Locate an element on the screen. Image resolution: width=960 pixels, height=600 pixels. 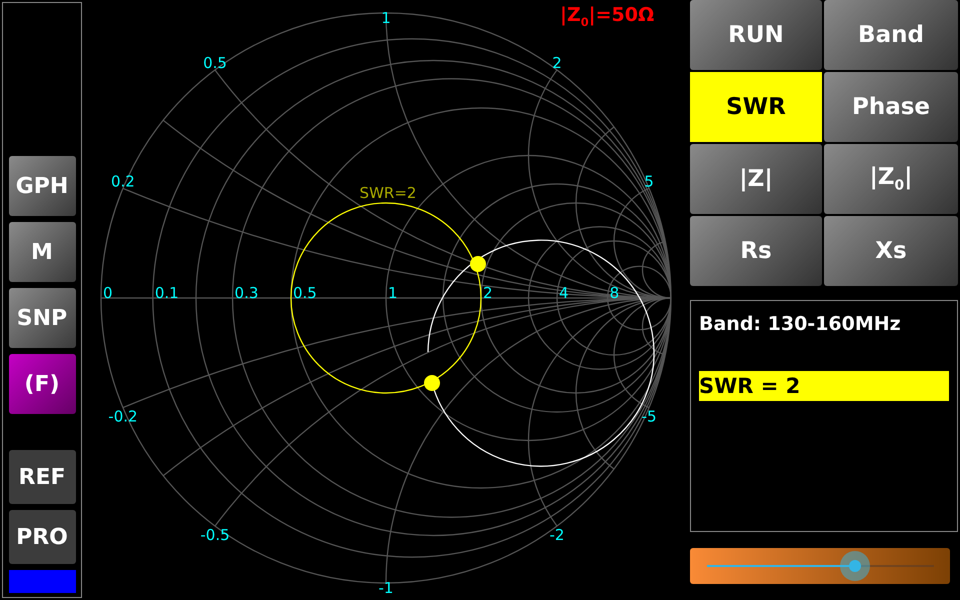
mode-button: Xs is located at coordinates (891, 251).